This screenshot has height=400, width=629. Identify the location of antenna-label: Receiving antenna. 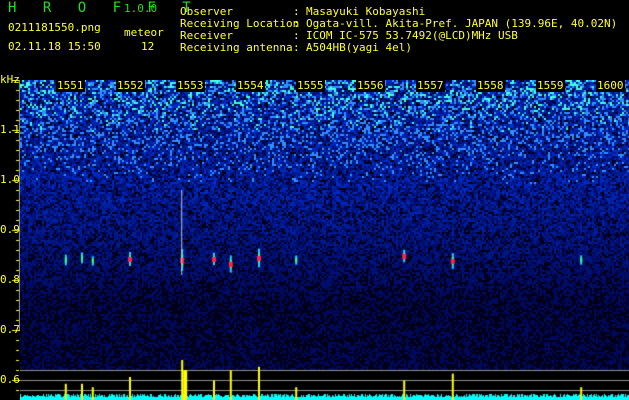
(236, 47).